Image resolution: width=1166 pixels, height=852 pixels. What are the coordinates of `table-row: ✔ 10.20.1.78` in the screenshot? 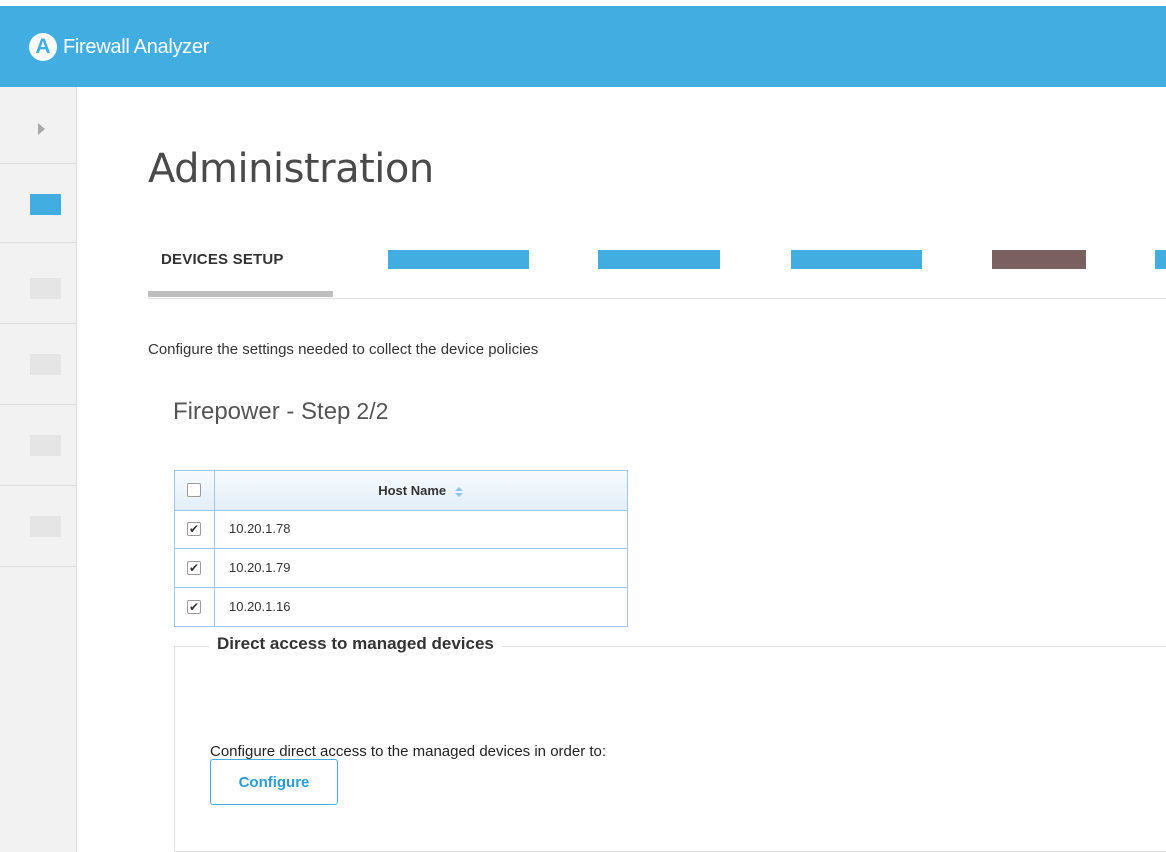 It's located at (401, 529).